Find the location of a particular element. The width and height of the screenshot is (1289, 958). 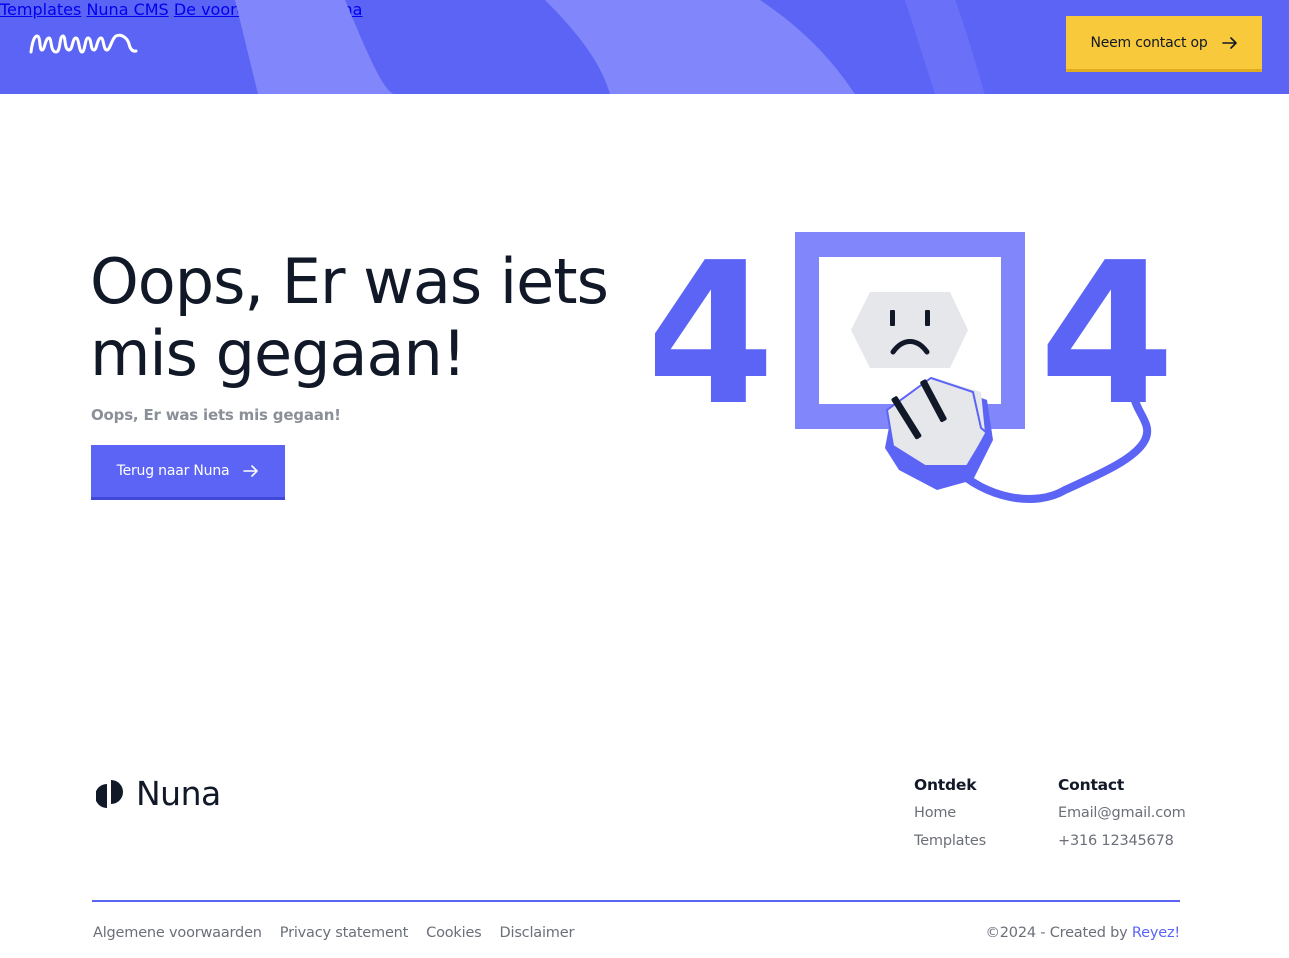

footer-link-email: Email@gmail.com is located at coordinates (1122, 813).